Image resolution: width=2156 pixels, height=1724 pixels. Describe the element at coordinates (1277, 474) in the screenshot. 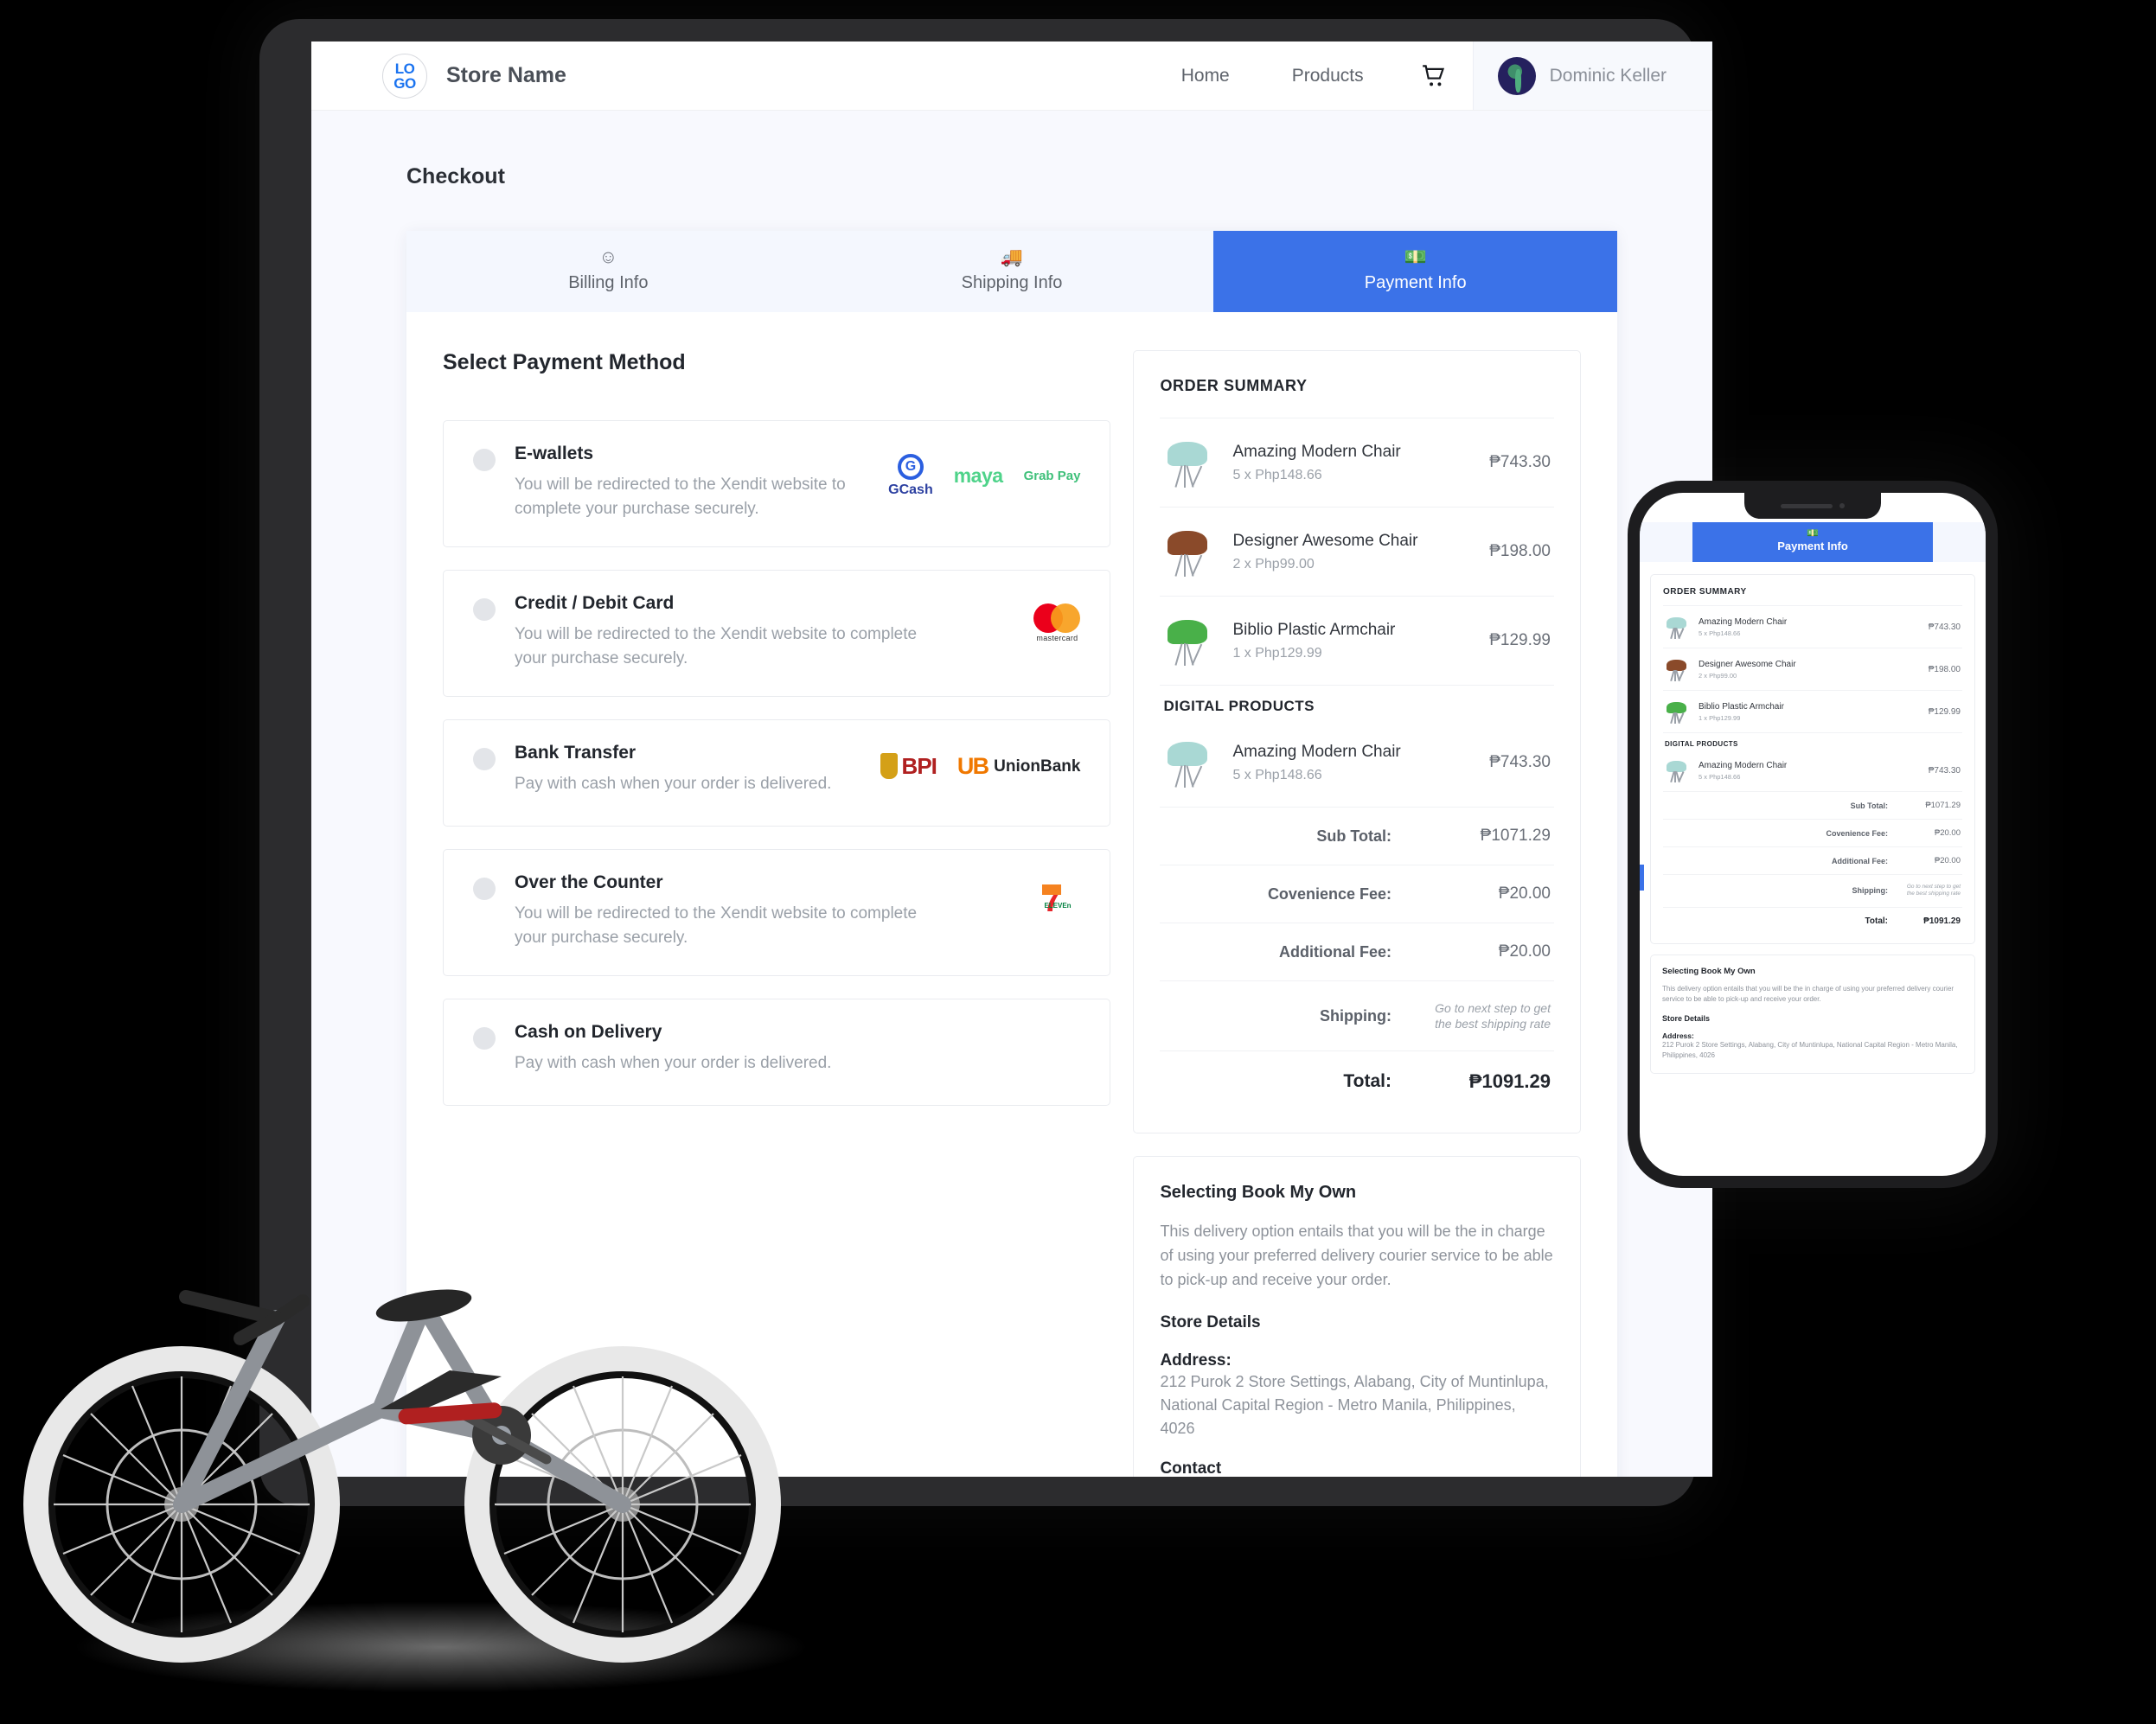

I see `product-qty: 5 x Php148.66` at that location.